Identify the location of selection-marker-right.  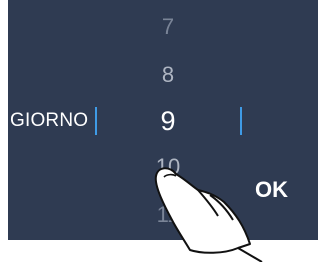
(241, 121).